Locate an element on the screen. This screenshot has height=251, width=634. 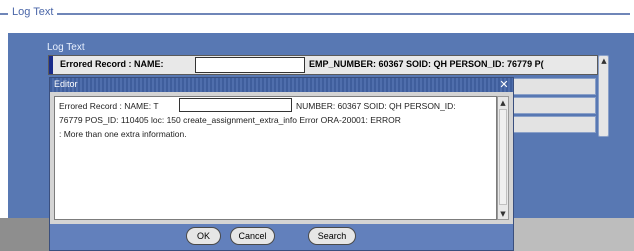
text-line-3: : More than one extra information. is located at coordinates (123, 134).